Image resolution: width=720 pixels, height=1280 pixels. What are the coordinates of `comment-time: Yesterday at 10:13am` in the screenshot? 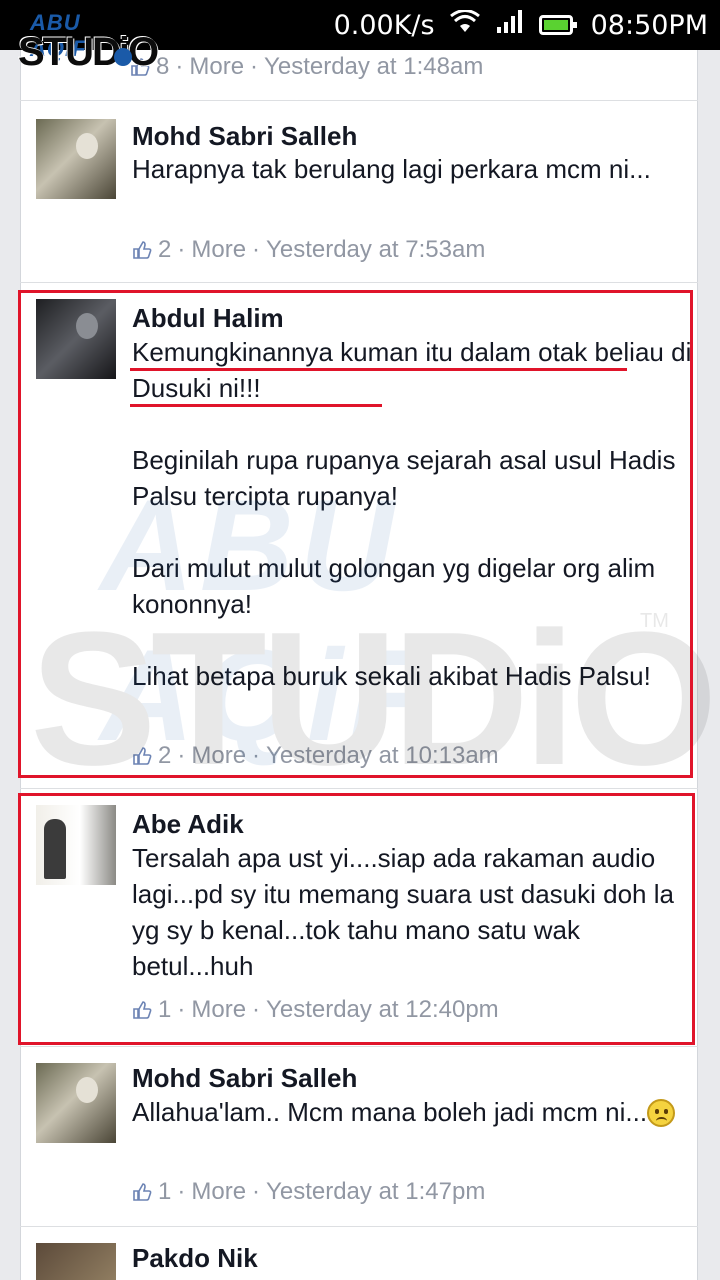 It's located at (382, 755).